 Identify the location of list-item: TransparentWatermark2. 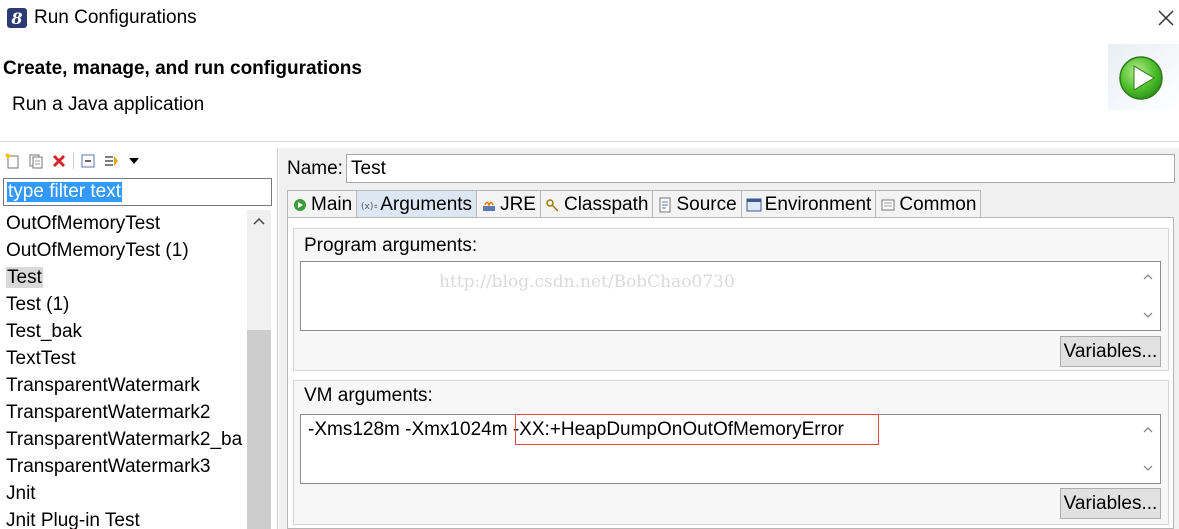
(123, 412).